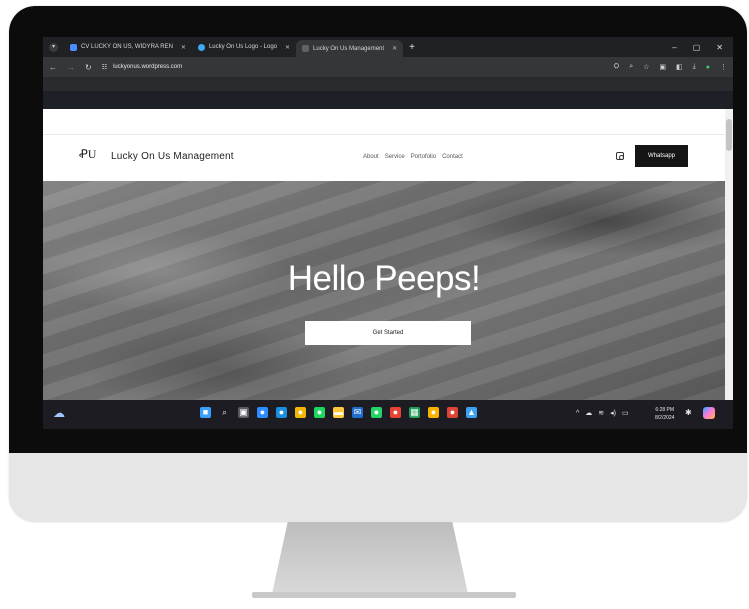  I want to click on site-info-icon: ☷, so click(104, 67).